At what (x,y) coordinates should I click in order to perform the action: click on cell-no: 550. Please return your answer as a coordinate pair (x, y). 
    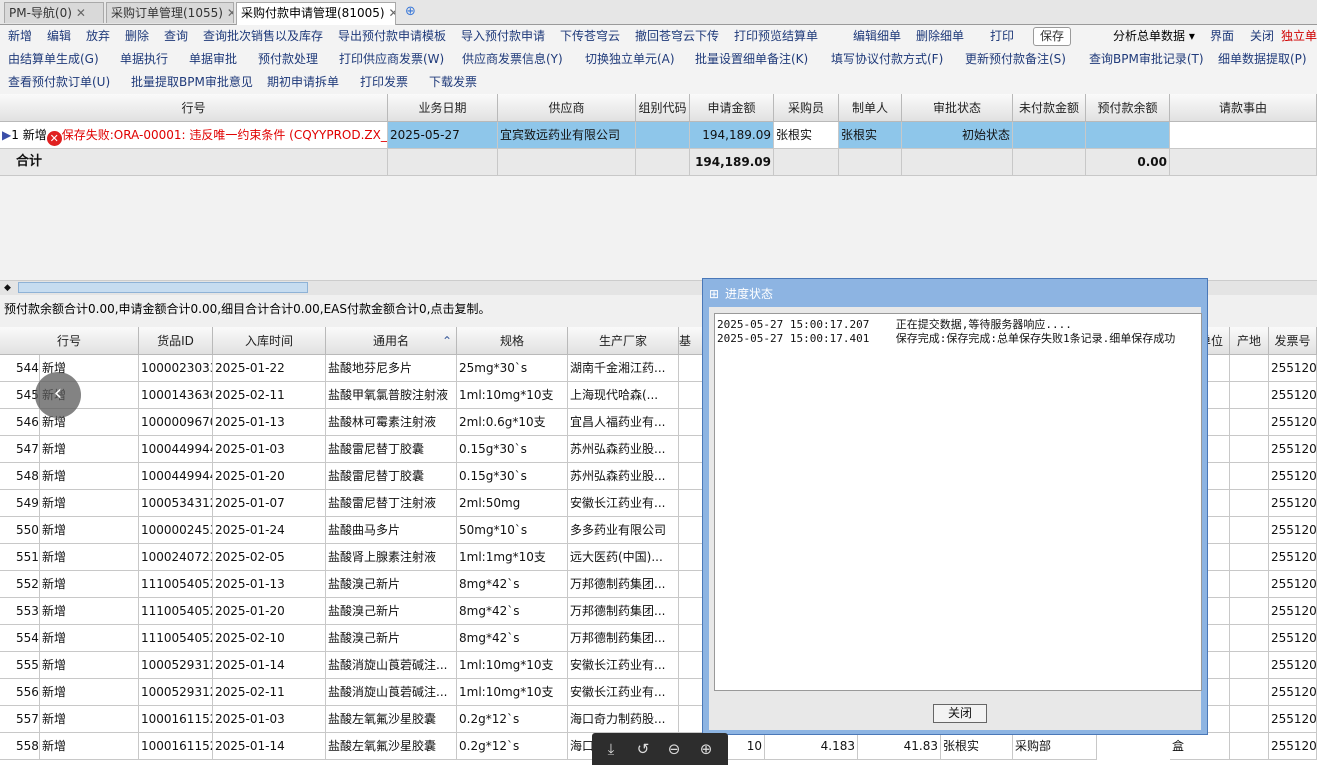
    Looking at the image, I should click on (20, 530).